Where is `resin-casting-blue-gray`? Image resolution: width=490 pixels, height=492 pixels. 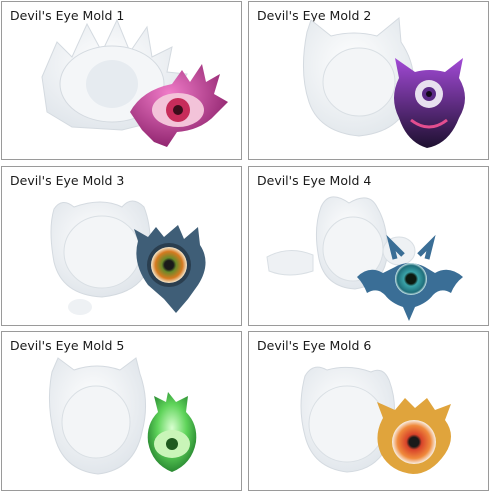 resin-casting-blue-gray is located at coordinates (170, 269).